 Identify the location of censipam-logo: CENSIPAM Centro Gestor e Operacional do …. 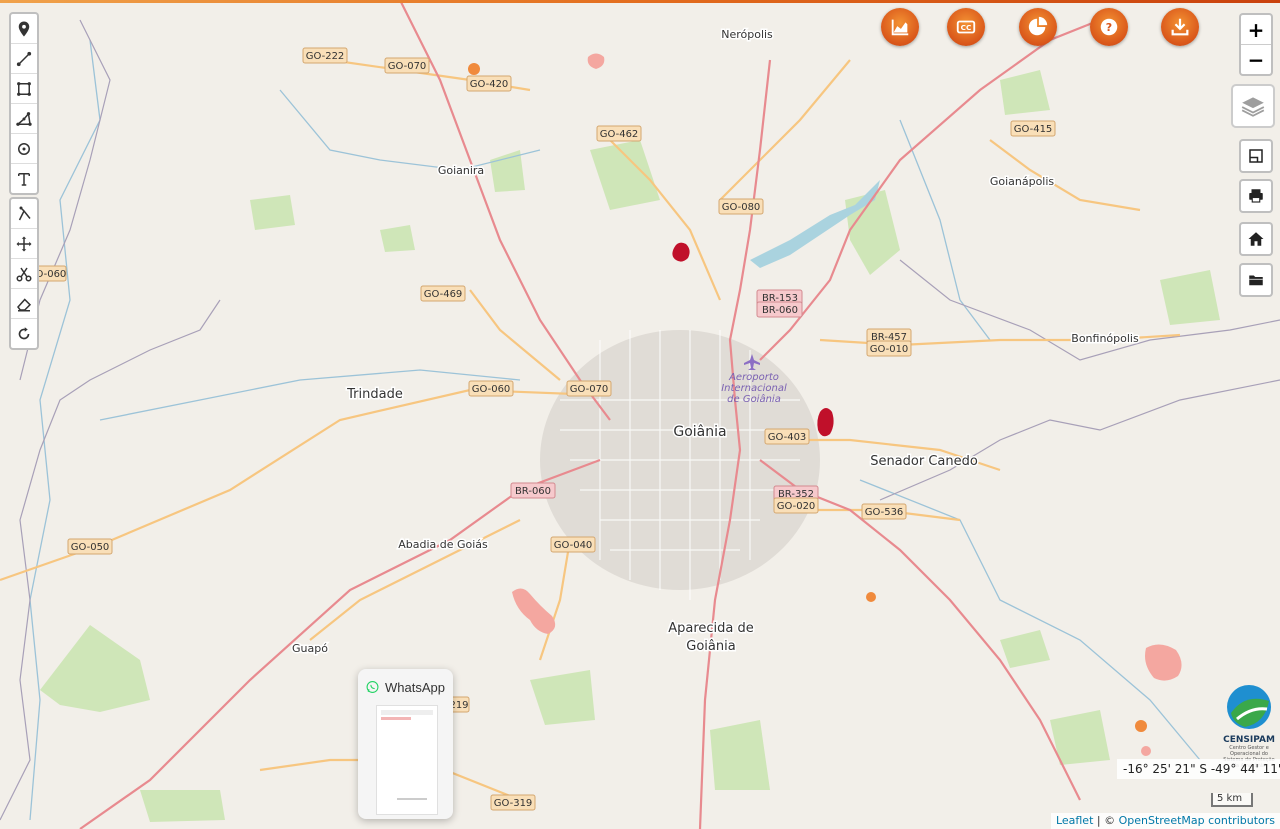
(1249, 726).